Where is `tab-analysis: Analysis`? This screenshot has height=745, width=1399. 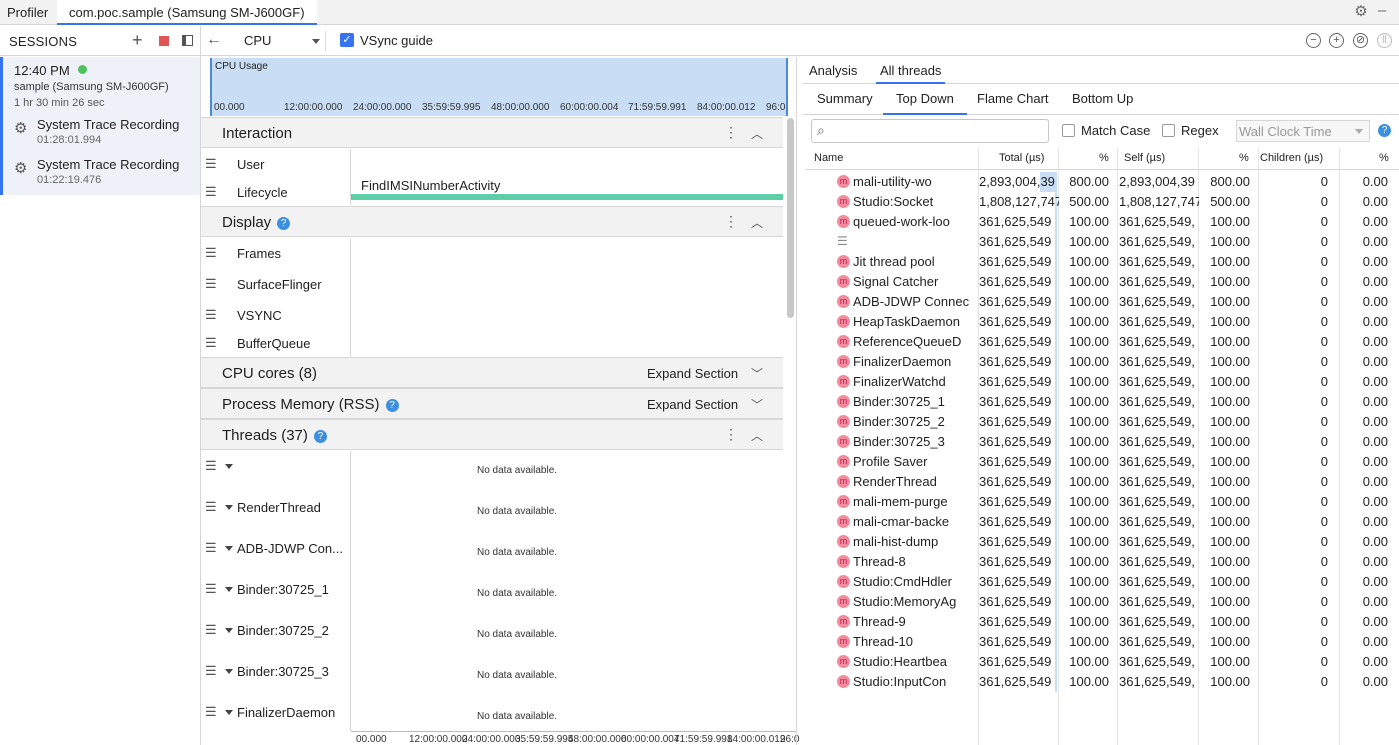
tab-analysis: Analysis is located at coordinates (833, 70).